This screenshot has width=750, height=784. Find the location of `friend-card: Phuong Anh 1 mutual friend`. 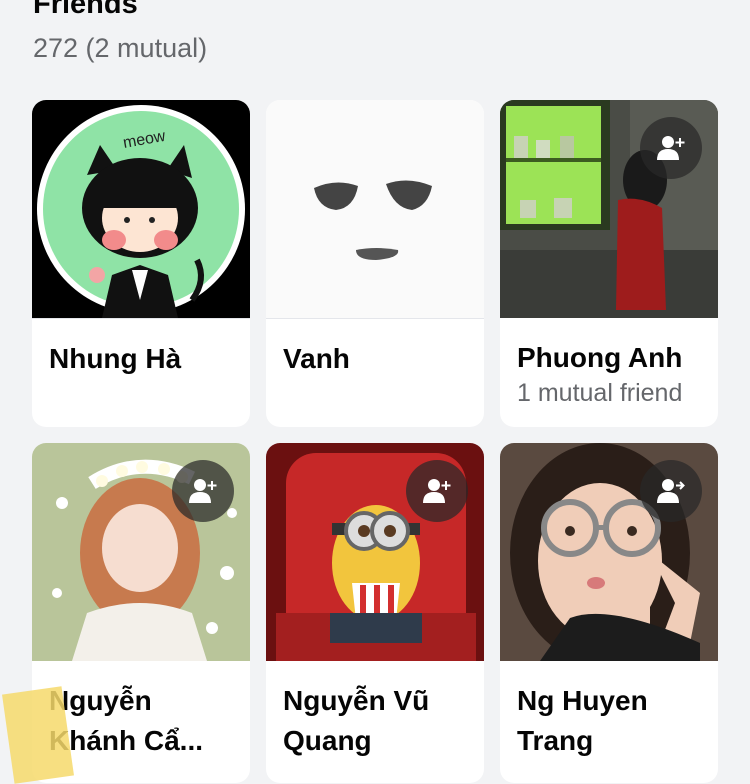

friend-card: Phuong Anh 1 mutual friend is located at coordinates (609, 263).